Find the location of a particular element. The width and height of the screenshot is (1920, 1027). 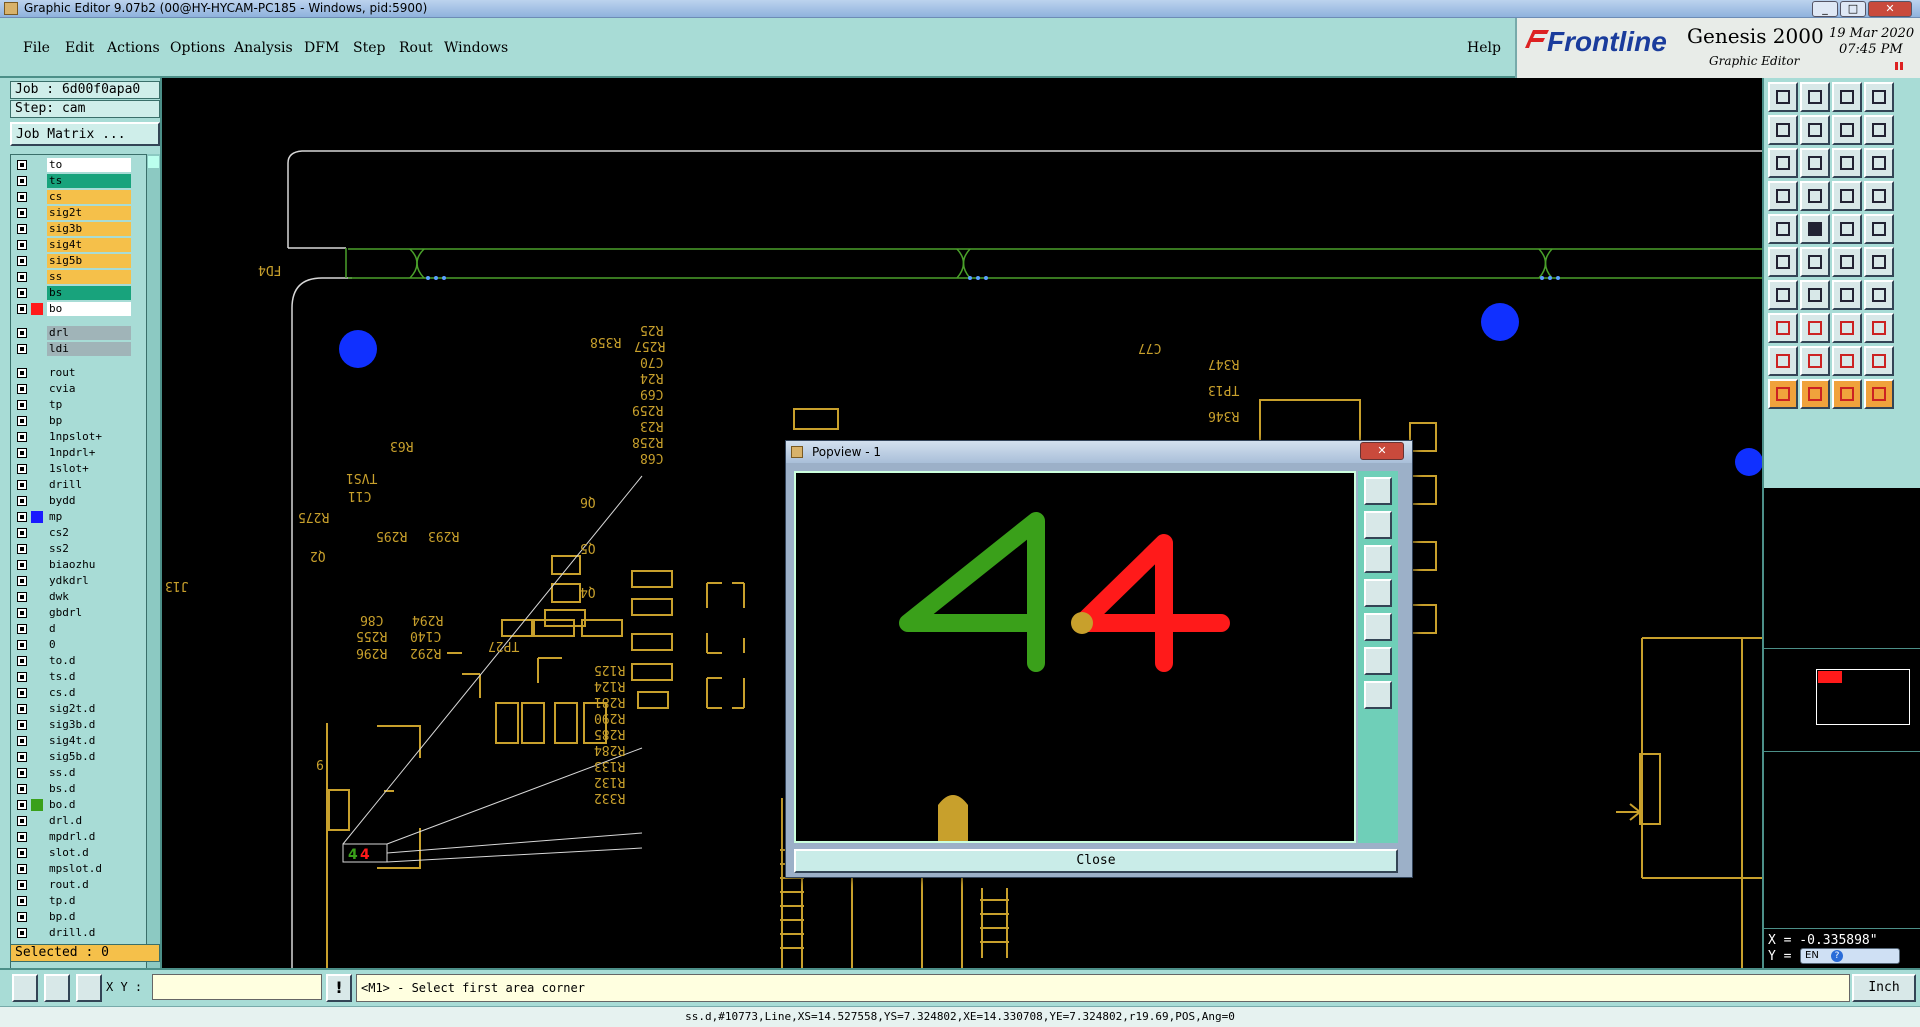

pan-icon is located at coordinates (1847, 130).